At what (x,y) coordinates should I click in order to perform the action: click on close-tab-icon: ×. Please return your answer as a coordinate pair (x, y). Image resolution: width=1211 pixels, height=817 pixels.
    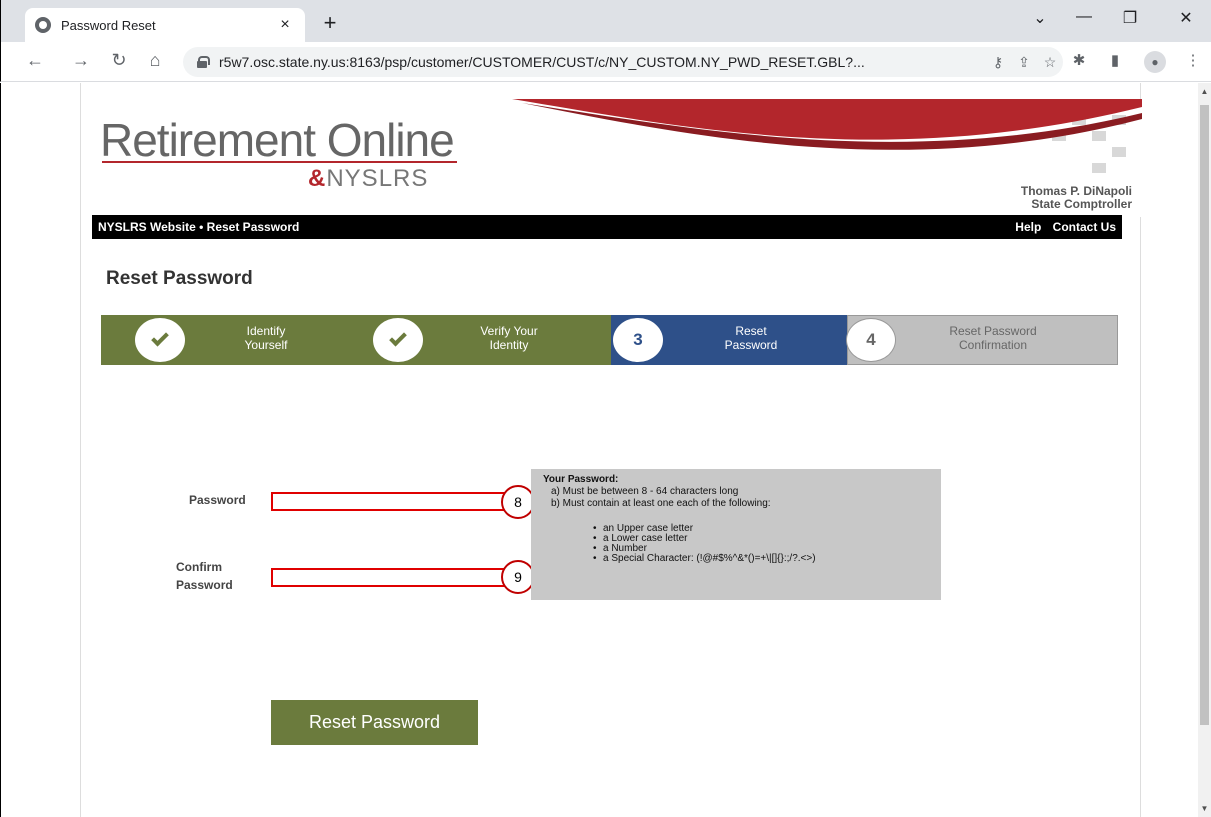
    Looking at the image, I should click on (285, 25).